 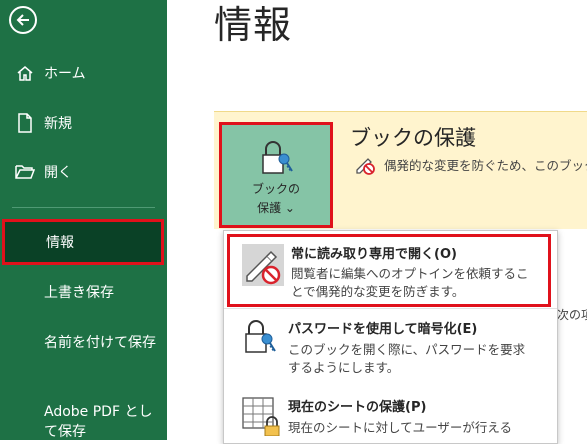 What do you see at coordinates (83, 123) in the screenshot?
I see `nav-new: 新規` at bounding box center [83, 123].